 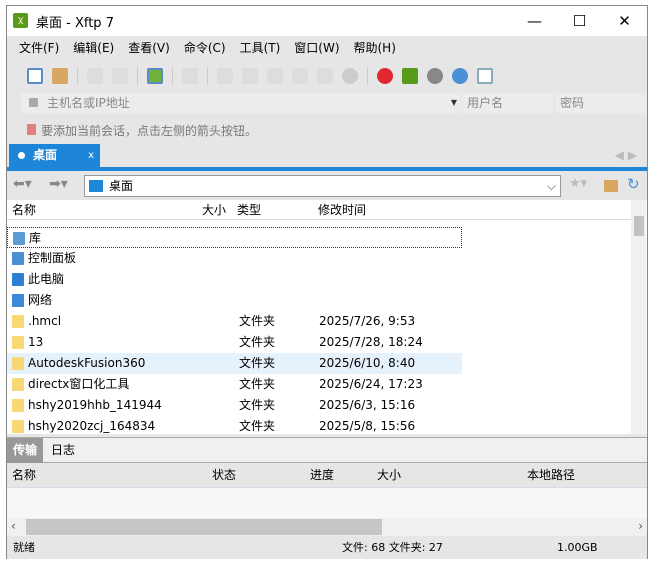 I want to click on username-input: 用户名, so click(x=507, y=103).